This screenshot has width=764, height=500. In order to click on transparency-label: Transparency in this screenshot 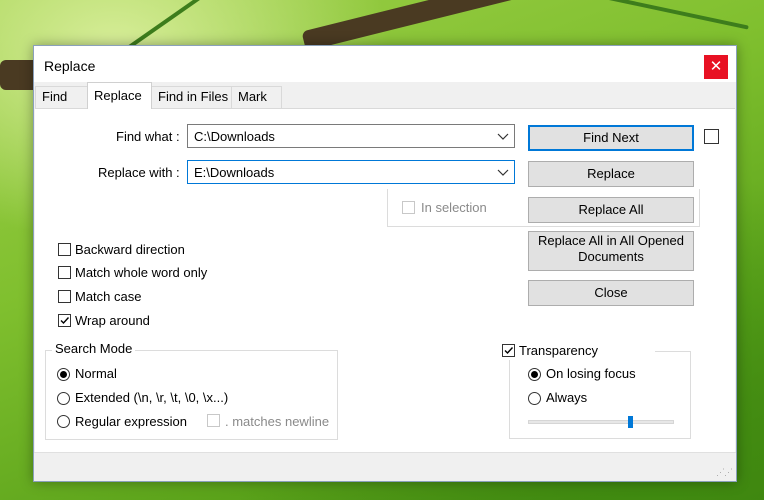, I will do `click(558, 350)`.